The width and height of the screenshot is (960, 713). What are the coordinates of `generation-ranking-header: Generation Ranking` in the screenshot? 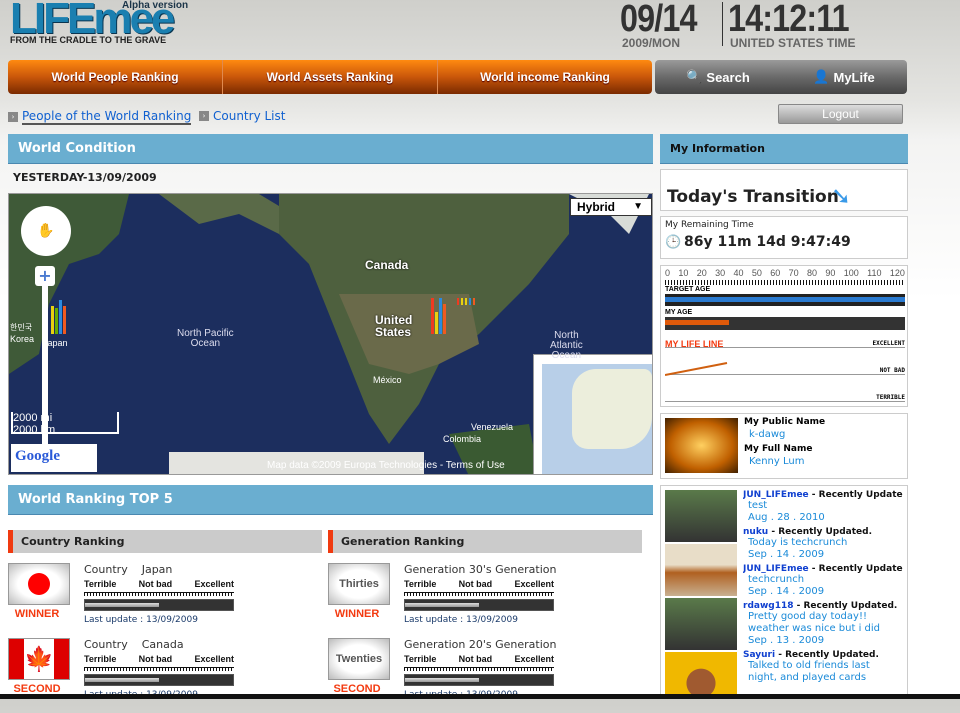 It's located at (485, 541).